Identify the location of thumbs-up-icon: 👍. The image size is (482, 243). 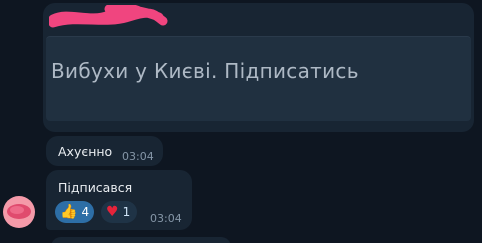
(69, 212).